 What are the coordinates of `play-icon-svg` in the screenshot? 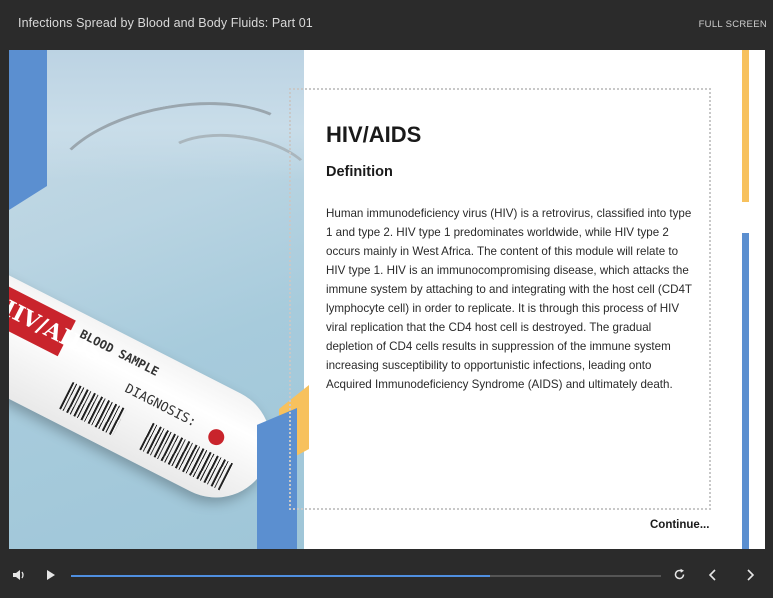 It's located at (51, 575).